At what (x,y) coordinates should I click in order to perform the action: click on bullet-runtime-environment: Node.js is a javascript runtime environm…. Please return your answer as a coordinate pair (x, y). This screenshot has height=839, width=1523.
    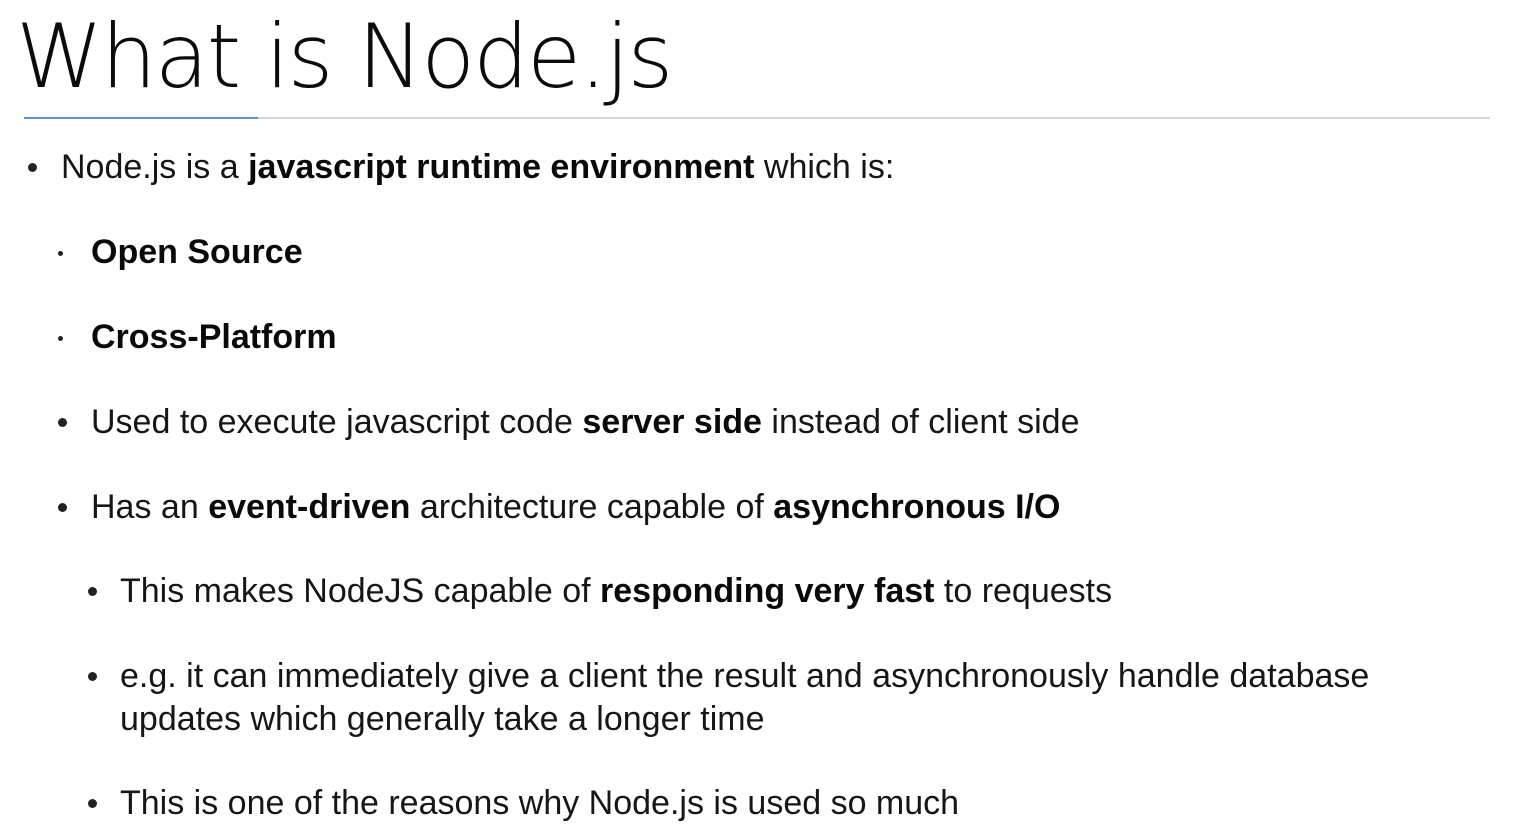
    Looking at the image, I should click on (477, 167).